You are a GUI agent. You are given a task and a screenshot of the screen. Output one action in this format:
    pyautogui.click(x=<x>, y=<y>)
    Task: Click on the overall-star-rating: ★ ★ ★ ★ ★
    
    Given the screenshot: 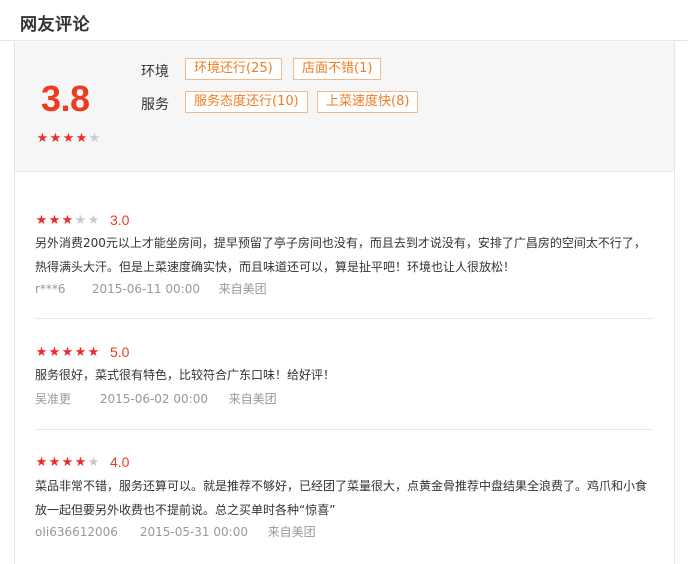 What is the action you would take?
    pyautogui.click(x=68, y=138)
    